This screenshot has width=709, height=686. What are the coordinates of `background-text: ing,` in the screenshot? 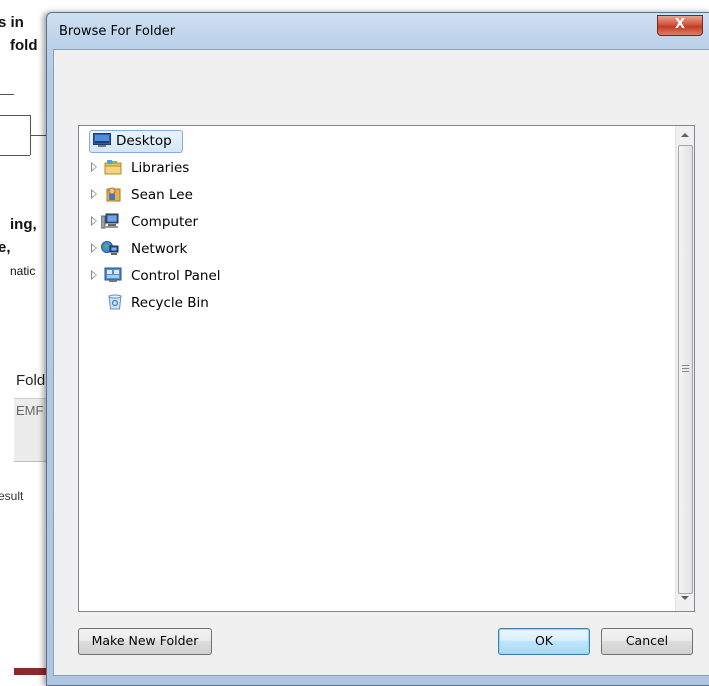 It's located at (23, 224).